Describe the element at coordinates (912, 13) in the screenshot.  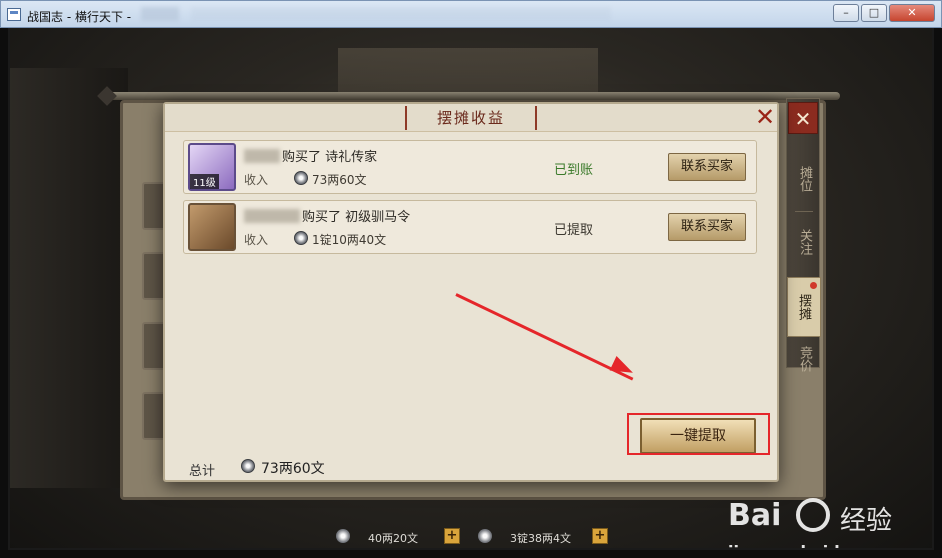
I see `close-button: ✕` at that location.